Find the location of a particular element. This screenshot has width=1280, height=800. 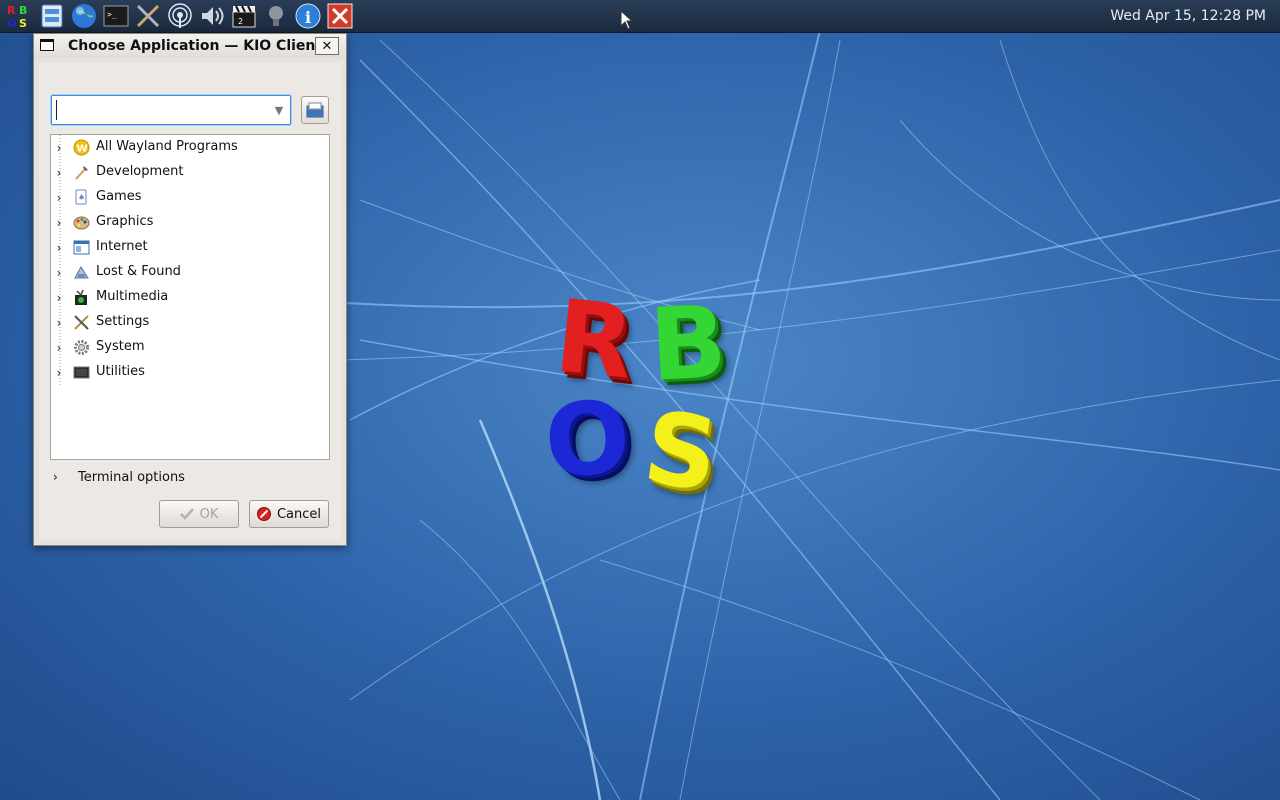

checkmark-icon is located at coordinates (186, 514).